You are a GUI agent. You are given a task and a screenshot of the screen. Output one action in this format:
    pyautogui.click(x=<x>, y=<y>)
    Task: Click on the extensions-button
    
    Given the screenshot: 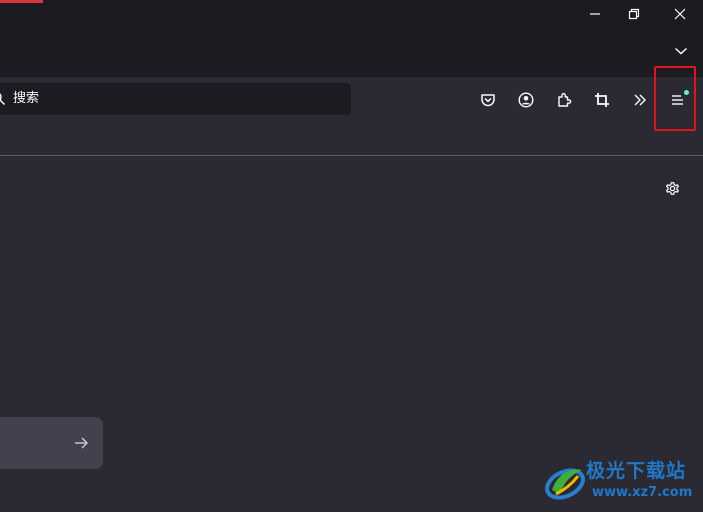 What is the action you would take?
    pyautogui.click(x=564, y=100)
    